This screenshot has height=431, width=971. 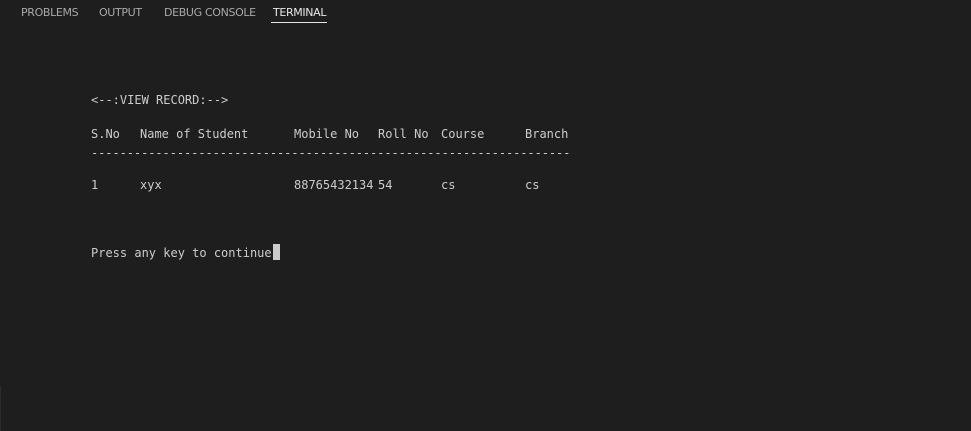 I want to click on row-1-sno: 1, so click(x=95, y=185).